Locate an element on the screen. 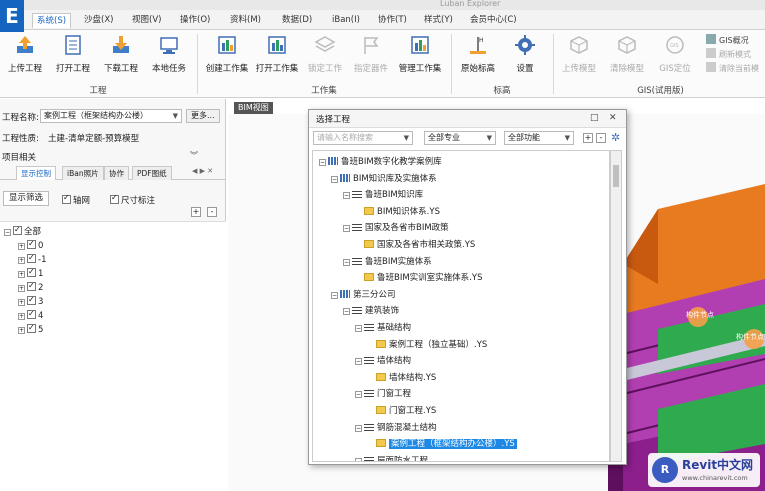 This screenshot has height=491, width=765. tree-item: +1 is located at coordinates (30, 273).